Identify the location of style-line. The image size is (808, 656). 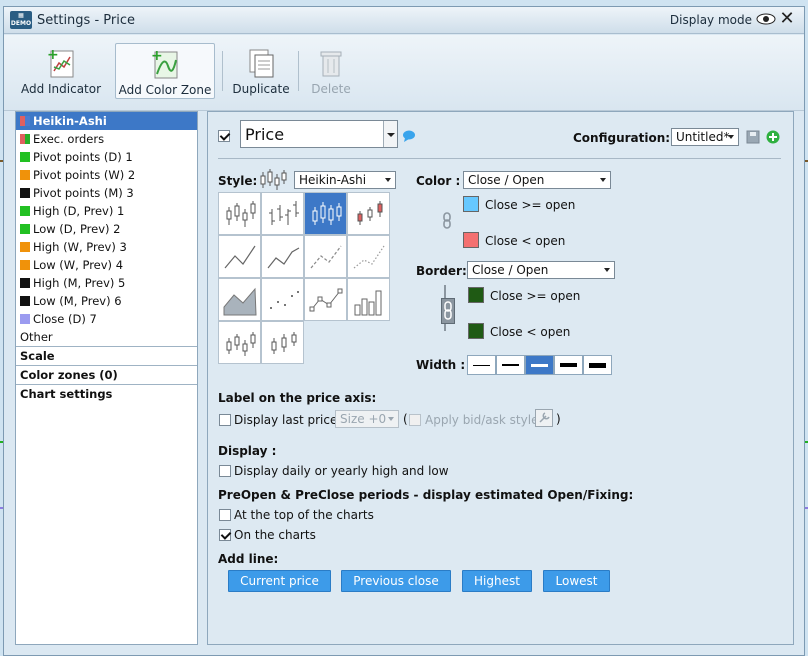
(239, 256).